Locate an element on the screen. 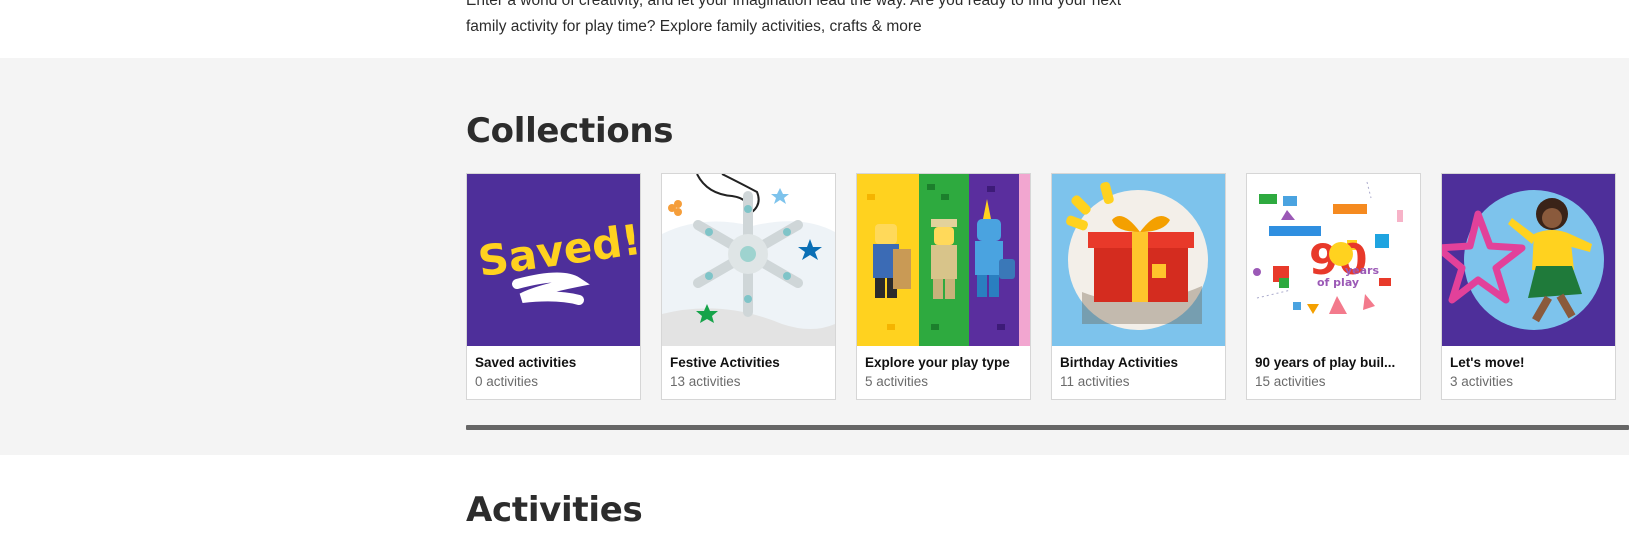 This screenshot has height=560, width=1629. card-count: 5 activities is located at coordinates (897, 381).